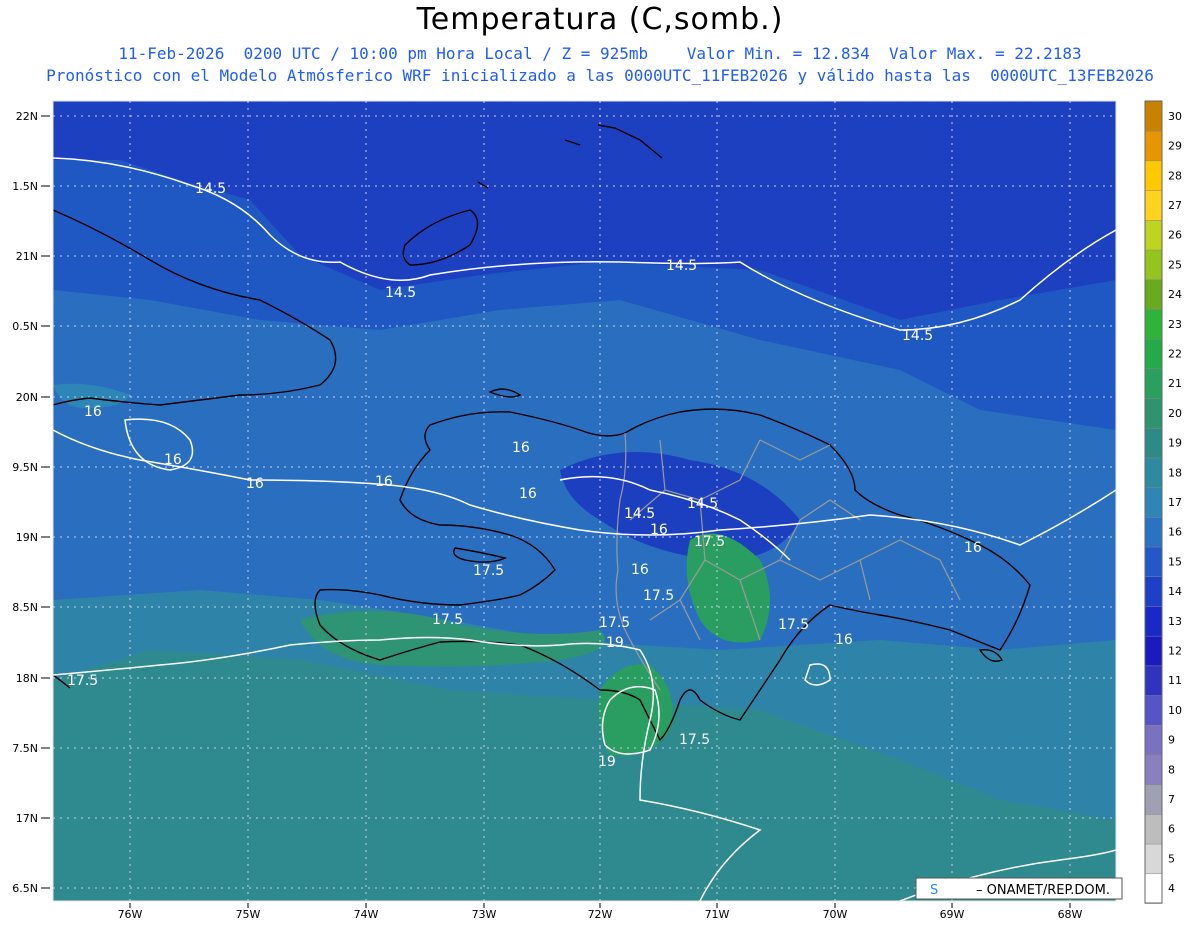 This screenshot has width=1200, height=927. I want to click on lat-label: 21N, so click(27, 256).